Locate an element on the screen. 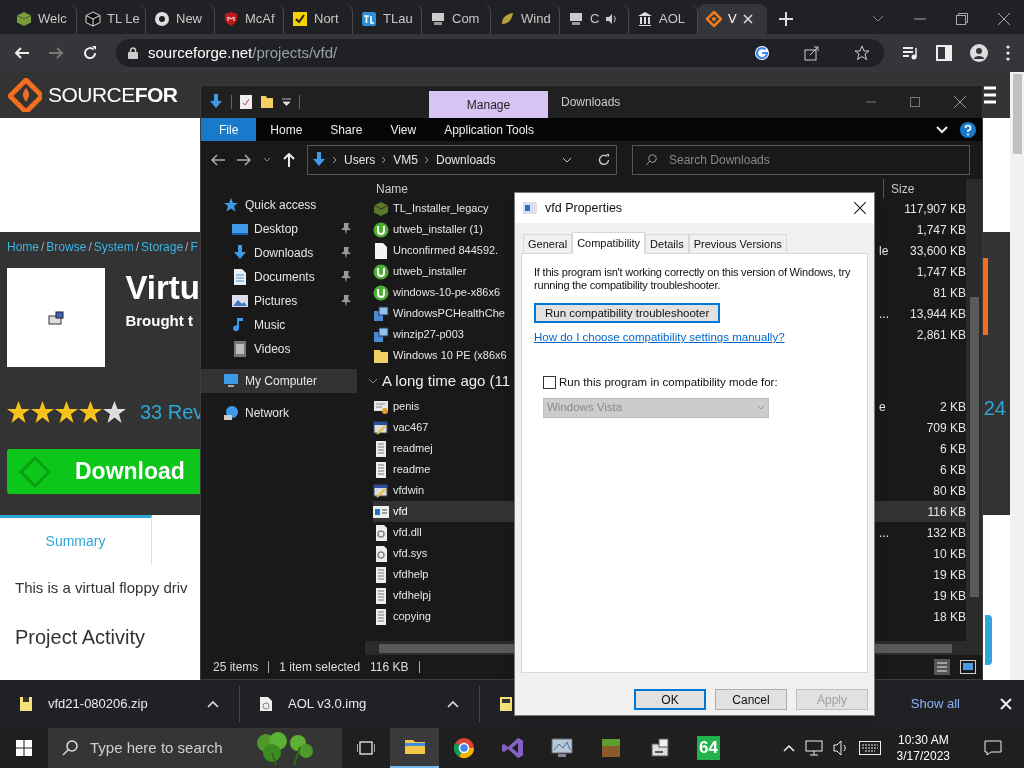  window-title: Downloads is located at coordinates (591, 102).